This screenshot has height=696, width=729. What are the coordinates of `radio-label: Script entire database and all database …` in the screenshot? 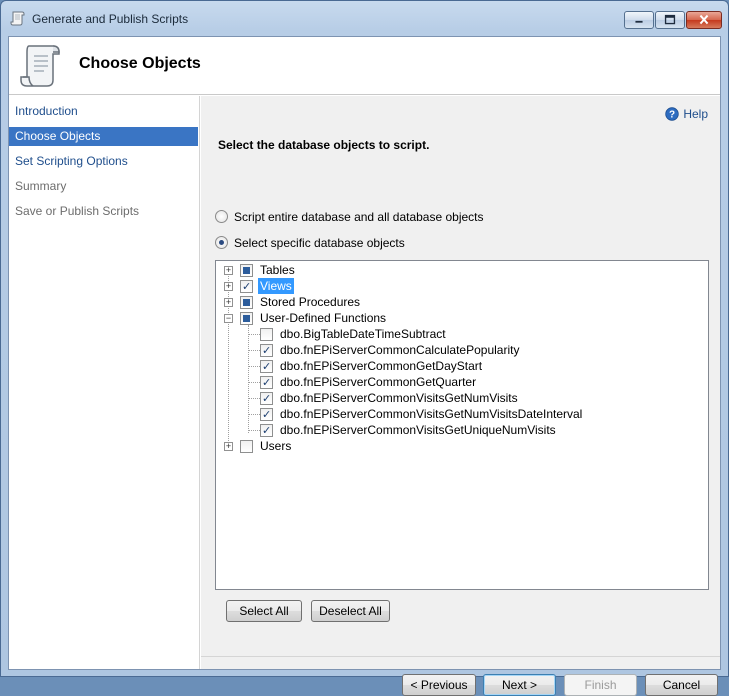 It's located at (359, 217).